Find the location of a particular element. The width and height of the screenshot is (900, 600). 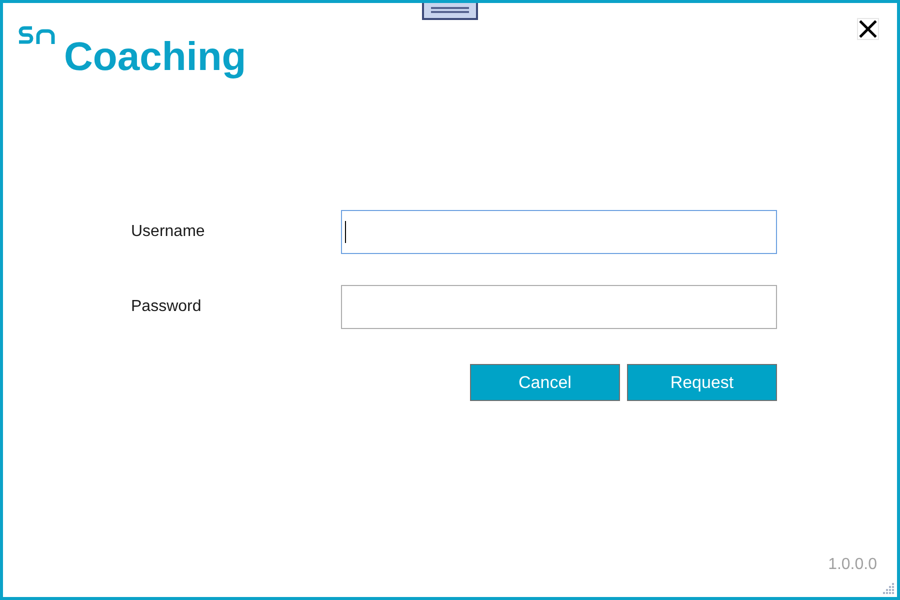

version-label: 1.0.0.0 is located at coordinates (852, 565).